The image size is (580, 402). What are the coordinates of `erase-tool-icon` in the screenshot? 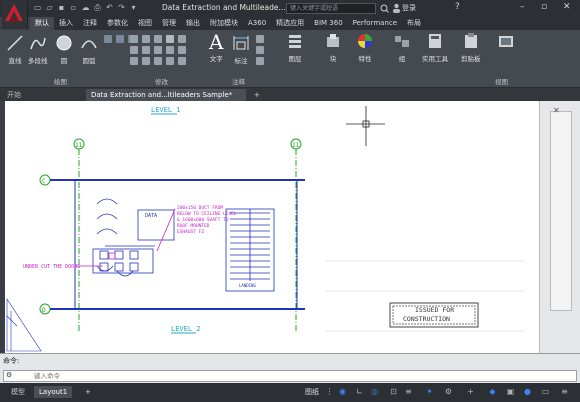 It's located at (170, 39).